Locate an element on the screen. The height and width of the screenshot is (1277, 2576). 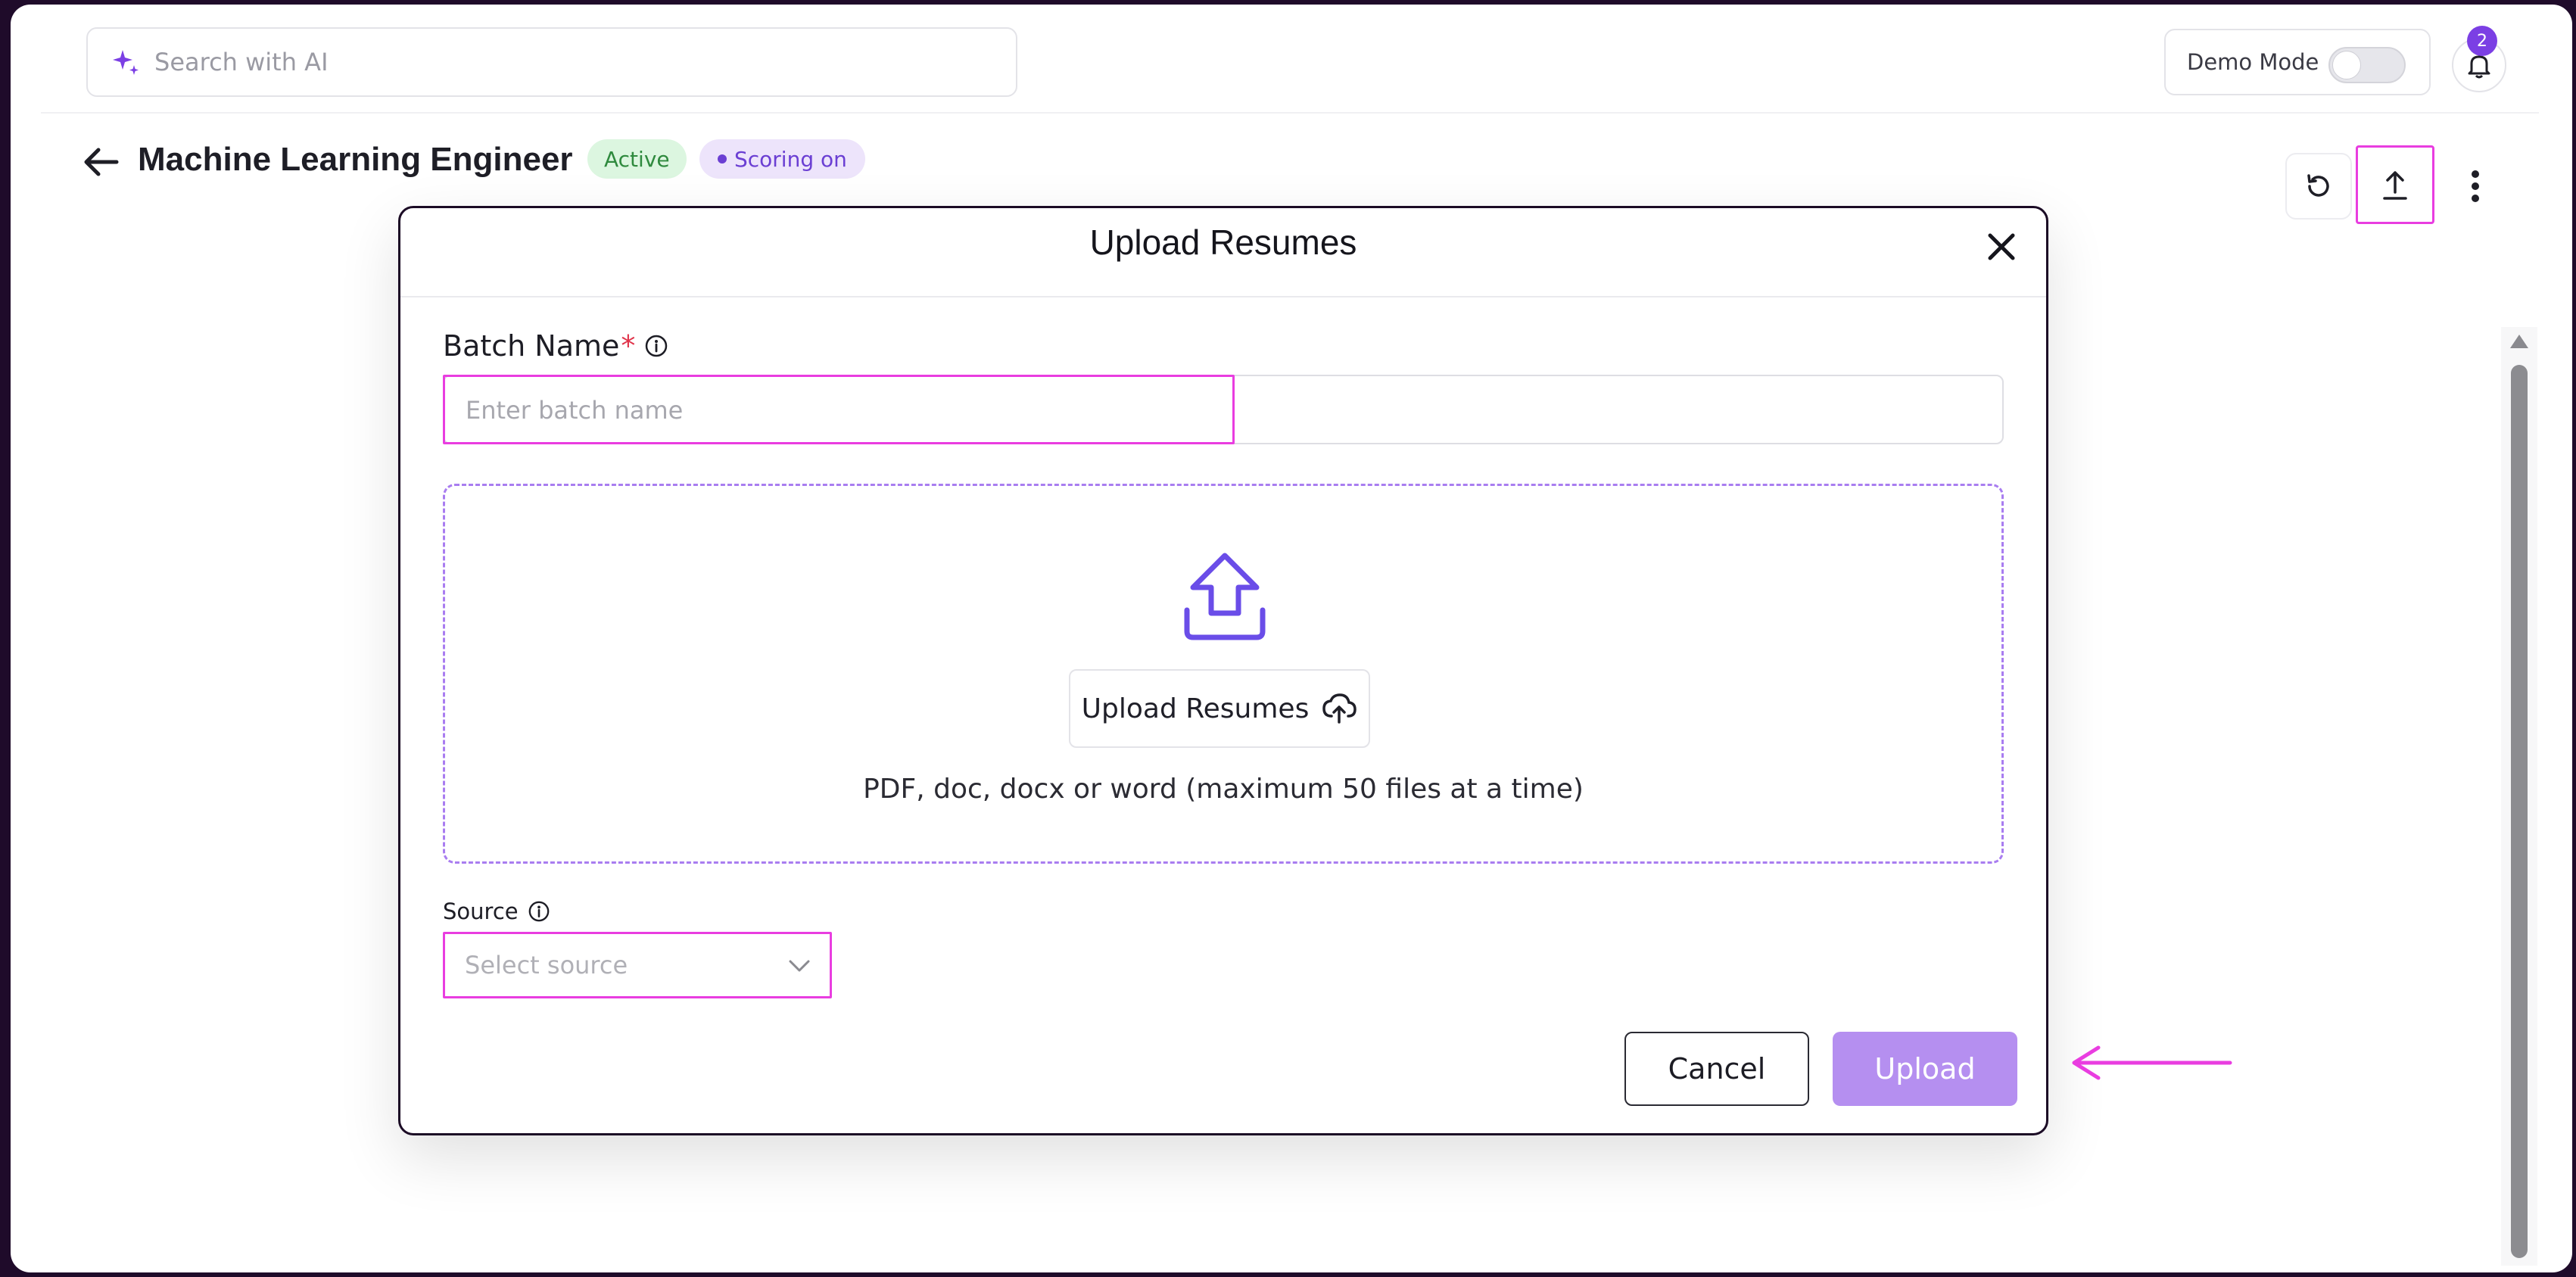
scrollbar-thumb is located at coordinates (2519, 811).